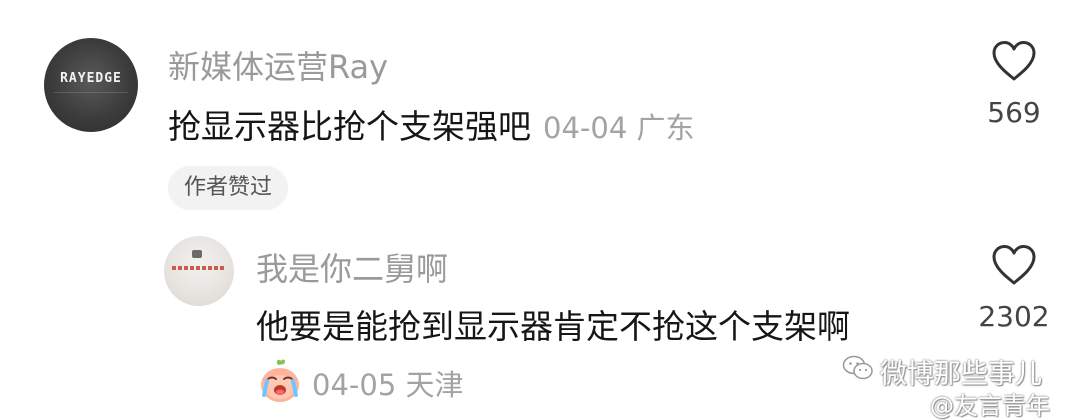  Describe the element at coordinates (352, 267) in the screenshot. I see `reply-username: 我是你二舅啊` at that location.